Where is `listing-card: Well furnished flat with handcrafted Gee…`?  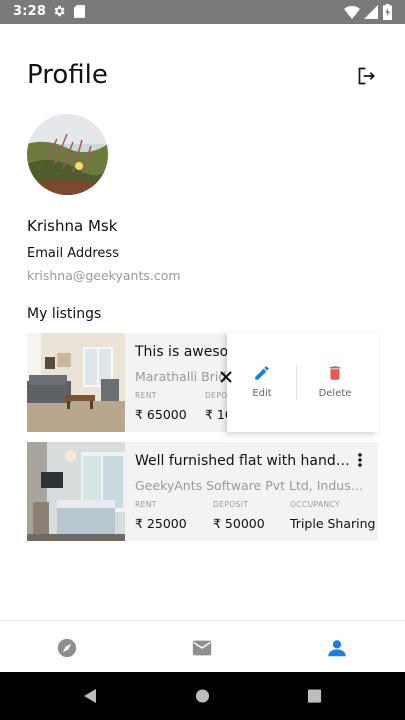
listing-card: Well furnished flat with handcrafted Gee… is located at coordinates (202, 491).